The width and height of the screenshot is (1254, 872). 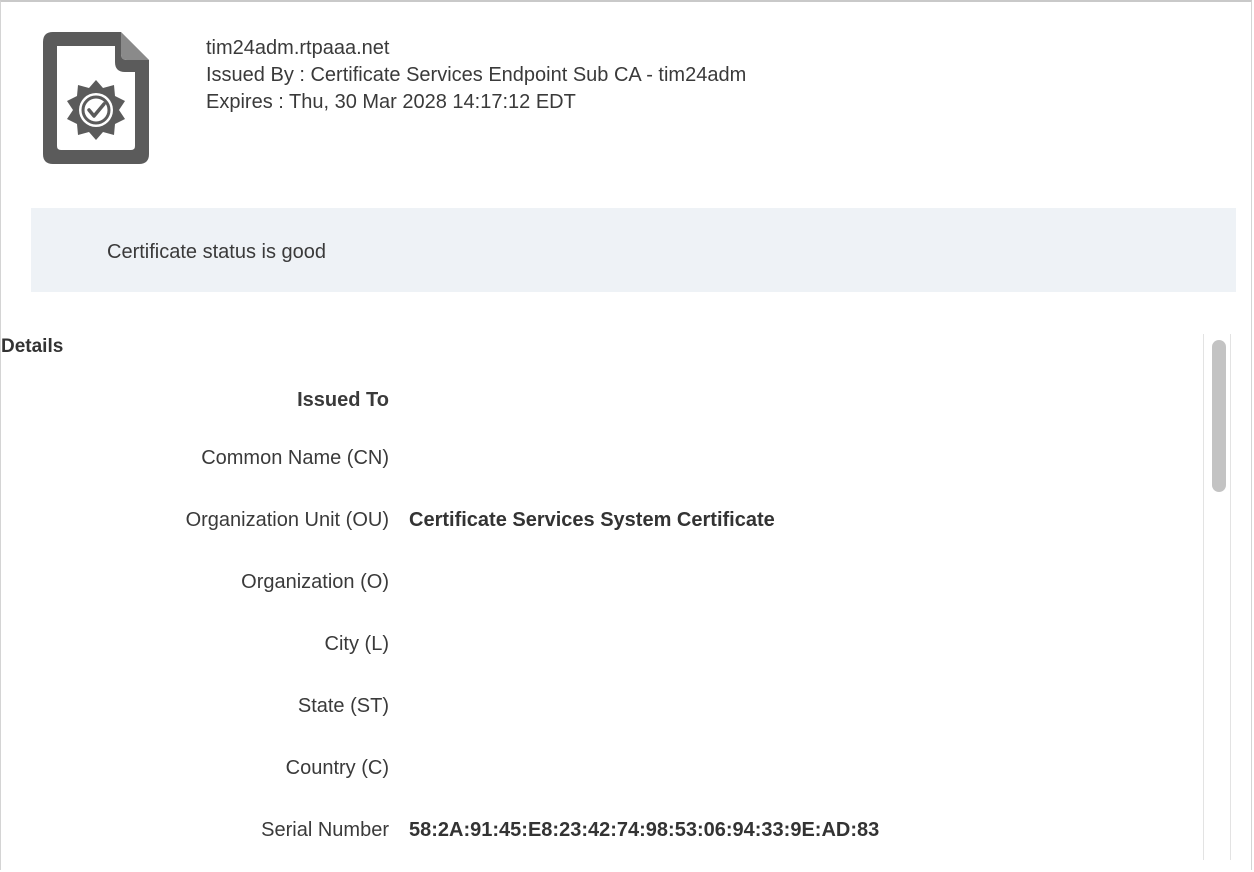 What do you see at coordinates (287, 520) in the screenshot?
I see `detail-label: Organization Unit (OU)` at bounding box center [287, 520].